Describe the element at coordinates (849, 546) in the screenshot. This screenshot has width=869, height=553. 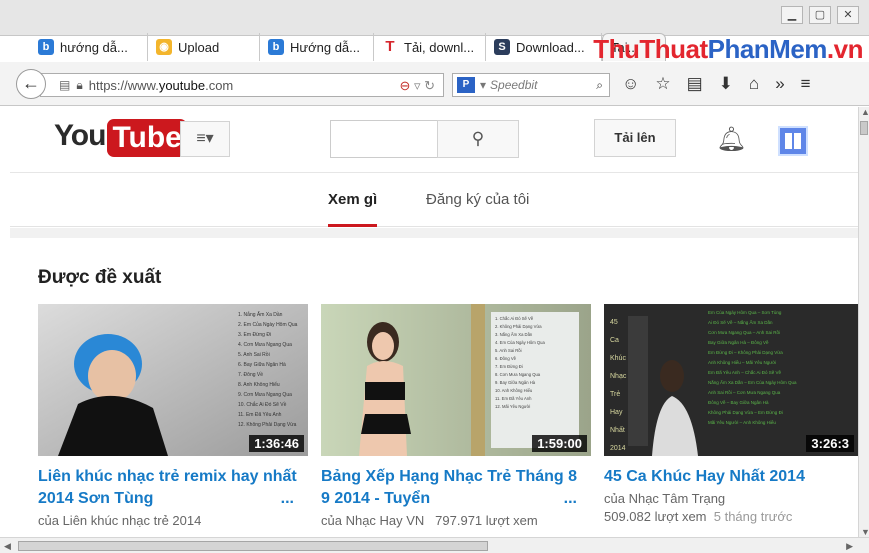
I see `scroll-right-arrow: ▶` at that location.